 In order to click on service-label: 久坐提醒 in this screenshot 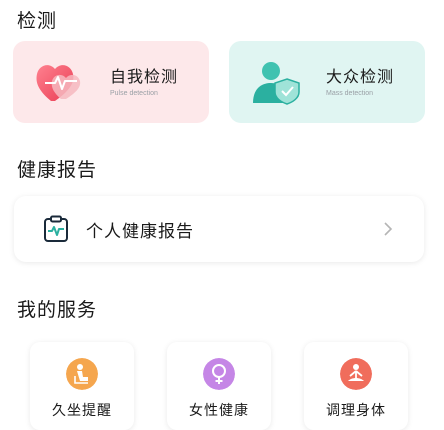, I will do `click(82, 411)`.